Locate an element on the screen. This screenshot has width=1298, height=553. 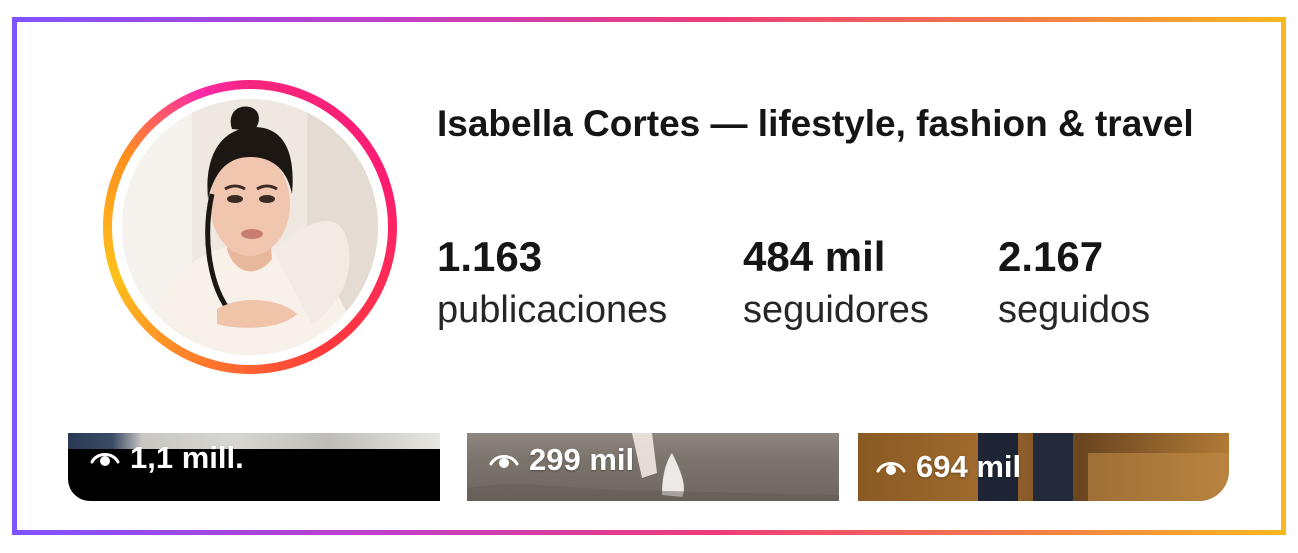
stat-followers-value: 484 mil is located at coordinates (814, 256).